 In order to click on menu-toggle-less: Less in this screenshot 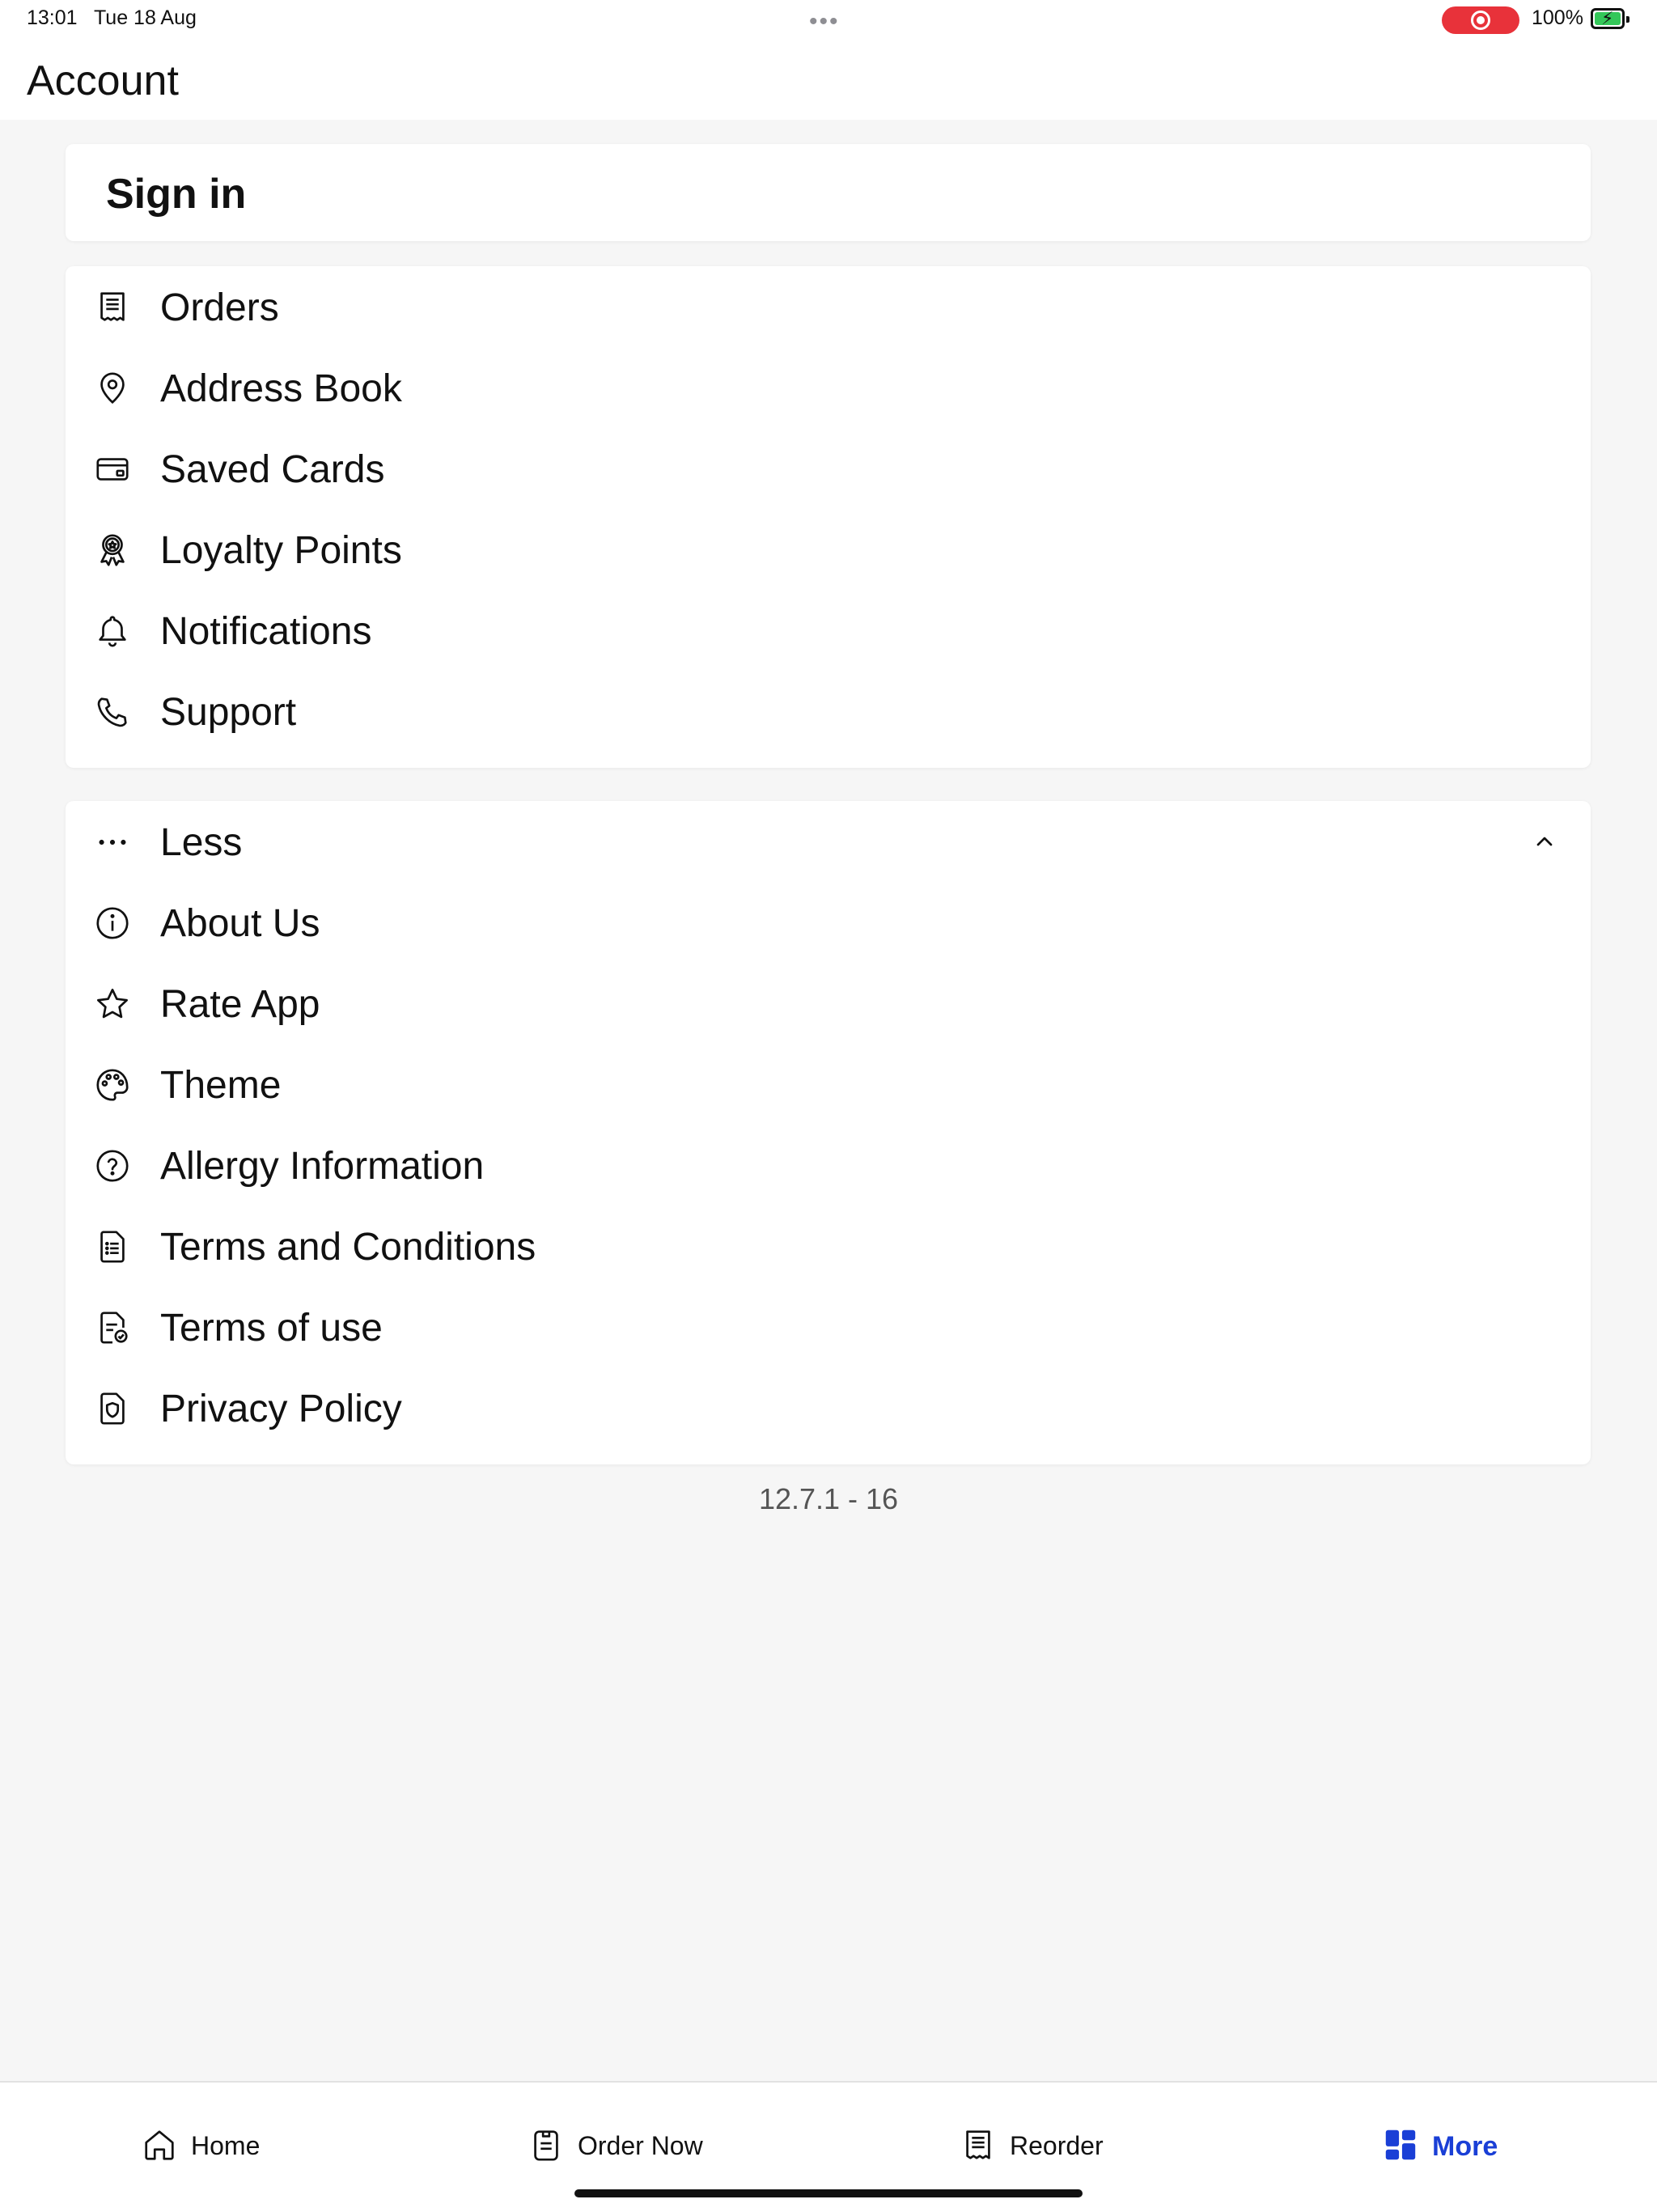, I will do `click(828, 841)`.